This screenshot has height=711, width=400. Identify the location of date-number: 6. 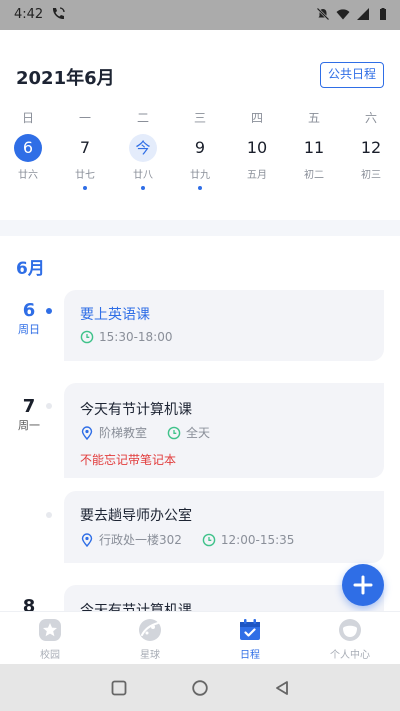
(29, 310).